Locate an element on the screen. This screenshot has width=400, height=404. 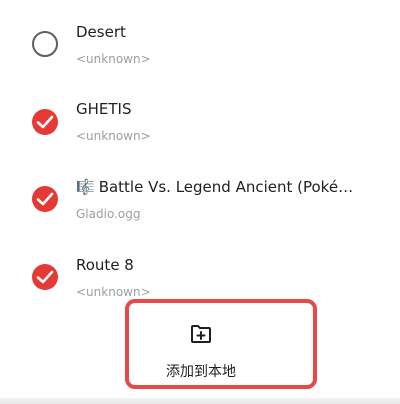
bottom-bar-edge is located at coordinates (200, 401).